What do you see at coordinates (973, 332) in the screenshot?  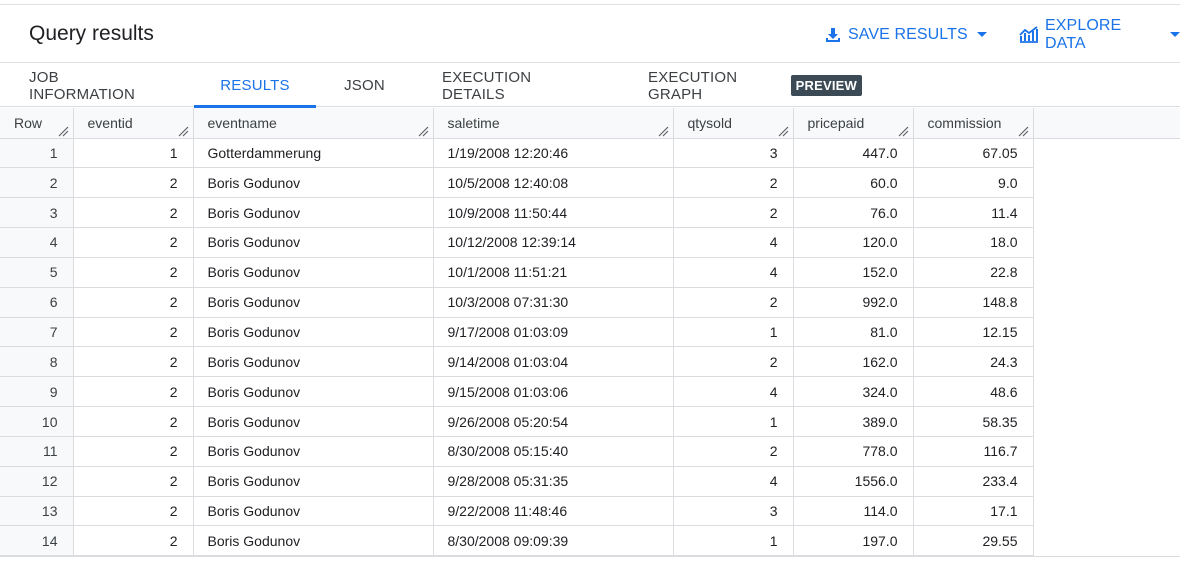 I see `cell-commission: 12.15` at bounding box center [973, 332].